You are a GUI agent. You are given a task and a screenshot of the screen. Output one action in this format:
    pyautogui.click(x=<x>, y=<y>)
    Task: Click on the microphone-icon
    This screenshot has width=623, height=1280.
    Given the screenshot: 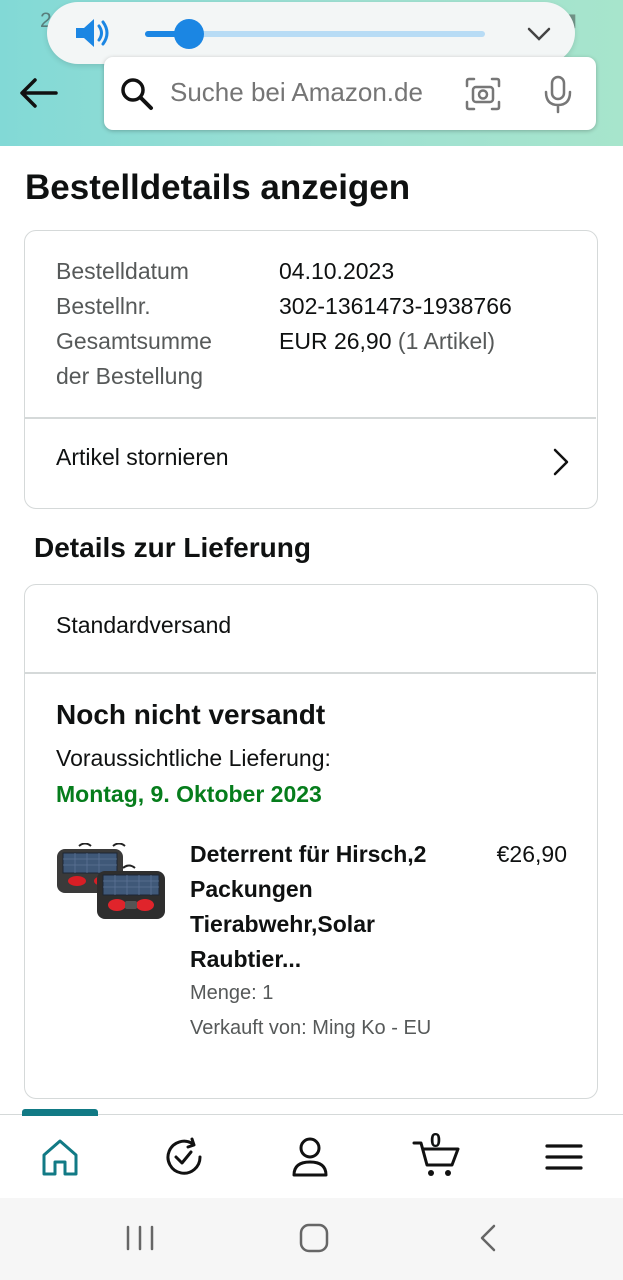 What is the action you would take?
    pyautogui.click(x=558, y=94)
    